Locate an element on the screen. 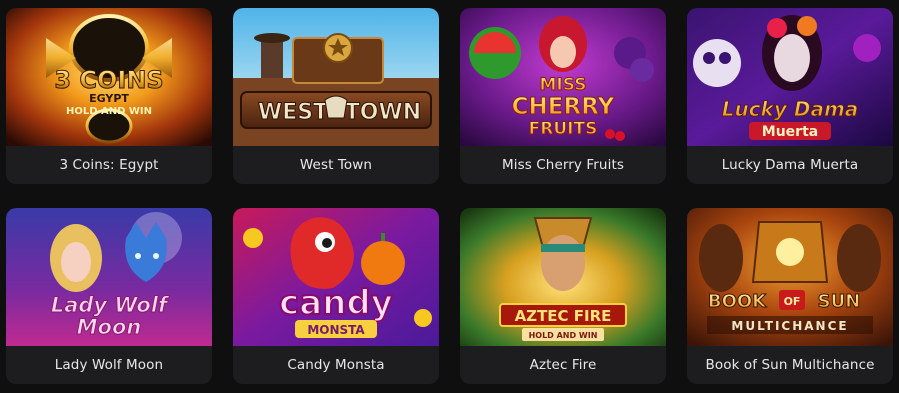  game-card-lady-wolf-moon: Lady Wolf Moon Lady Wolf Moon is located at coordinates (109, 296).